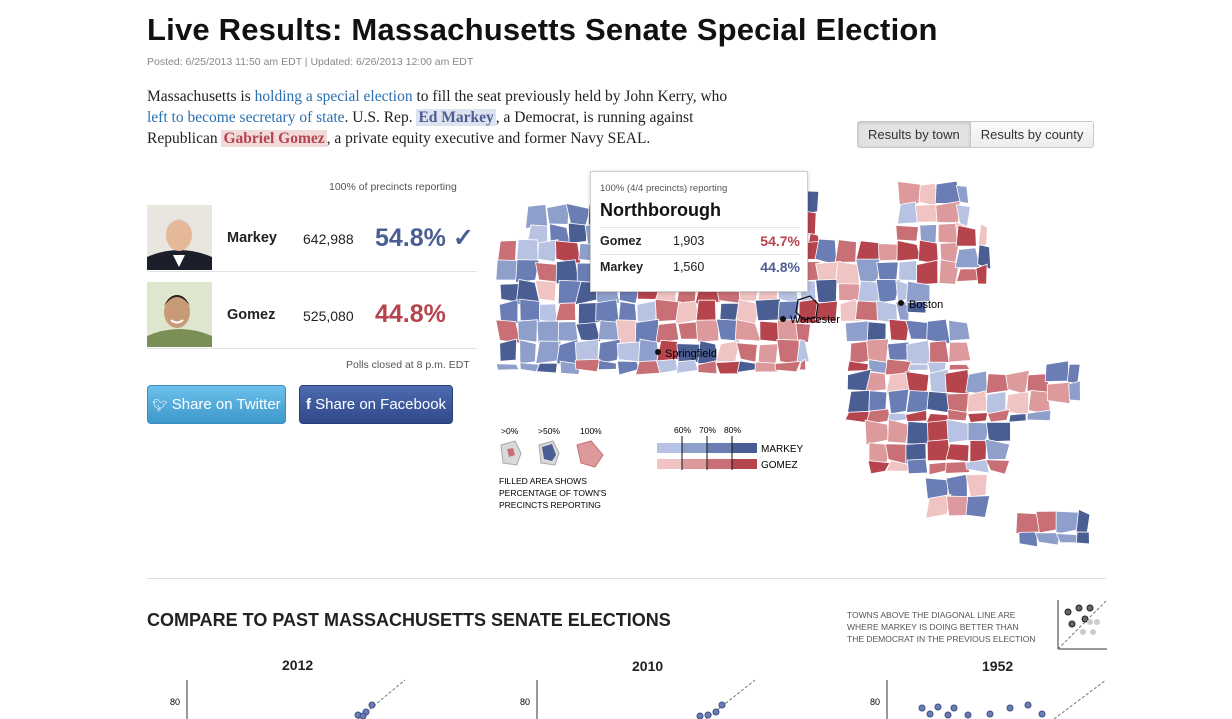 Image resolution: width=1232 pixels, height=719 pixels. Describe the element at coordinates (334, 96) in the screenshot. I see `special-election-link: holding a special election` at that location.